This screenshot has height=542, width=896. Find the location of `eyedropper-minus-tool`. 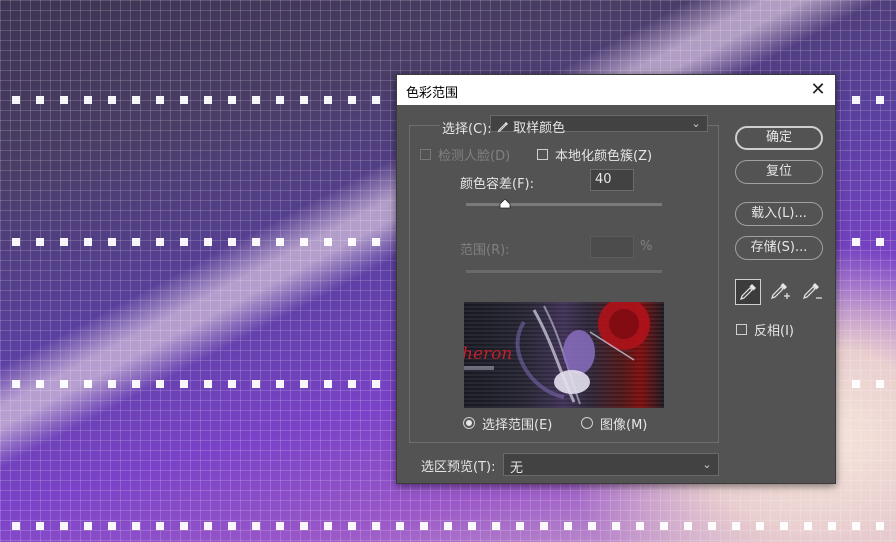

eyedropper-minus-tool is located at coordinates (812, 292).